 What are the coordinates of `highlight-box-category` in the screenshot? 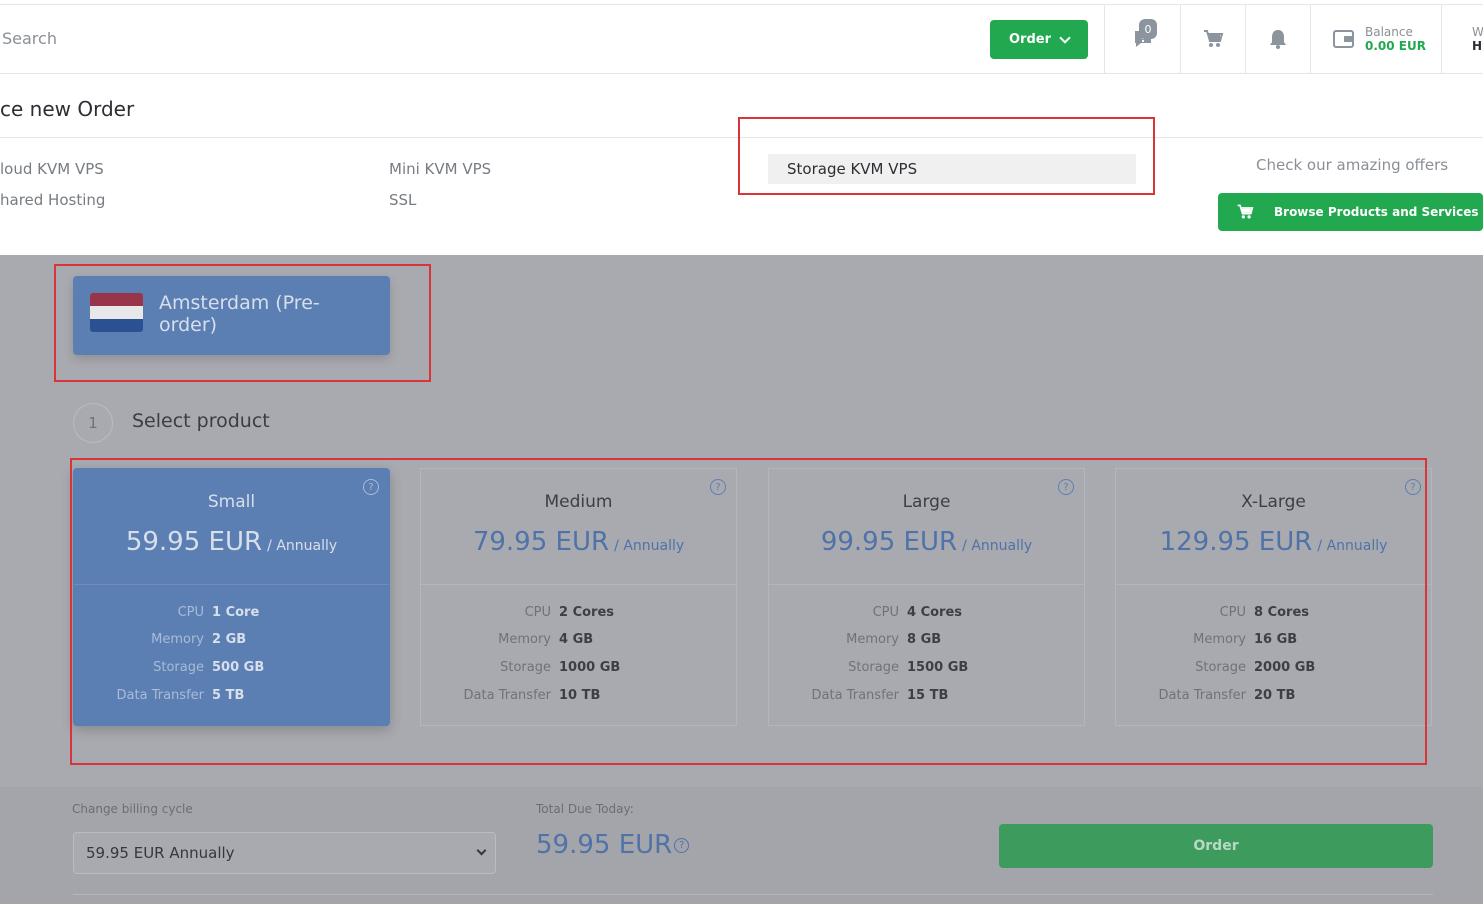 It's located at (946, 156).